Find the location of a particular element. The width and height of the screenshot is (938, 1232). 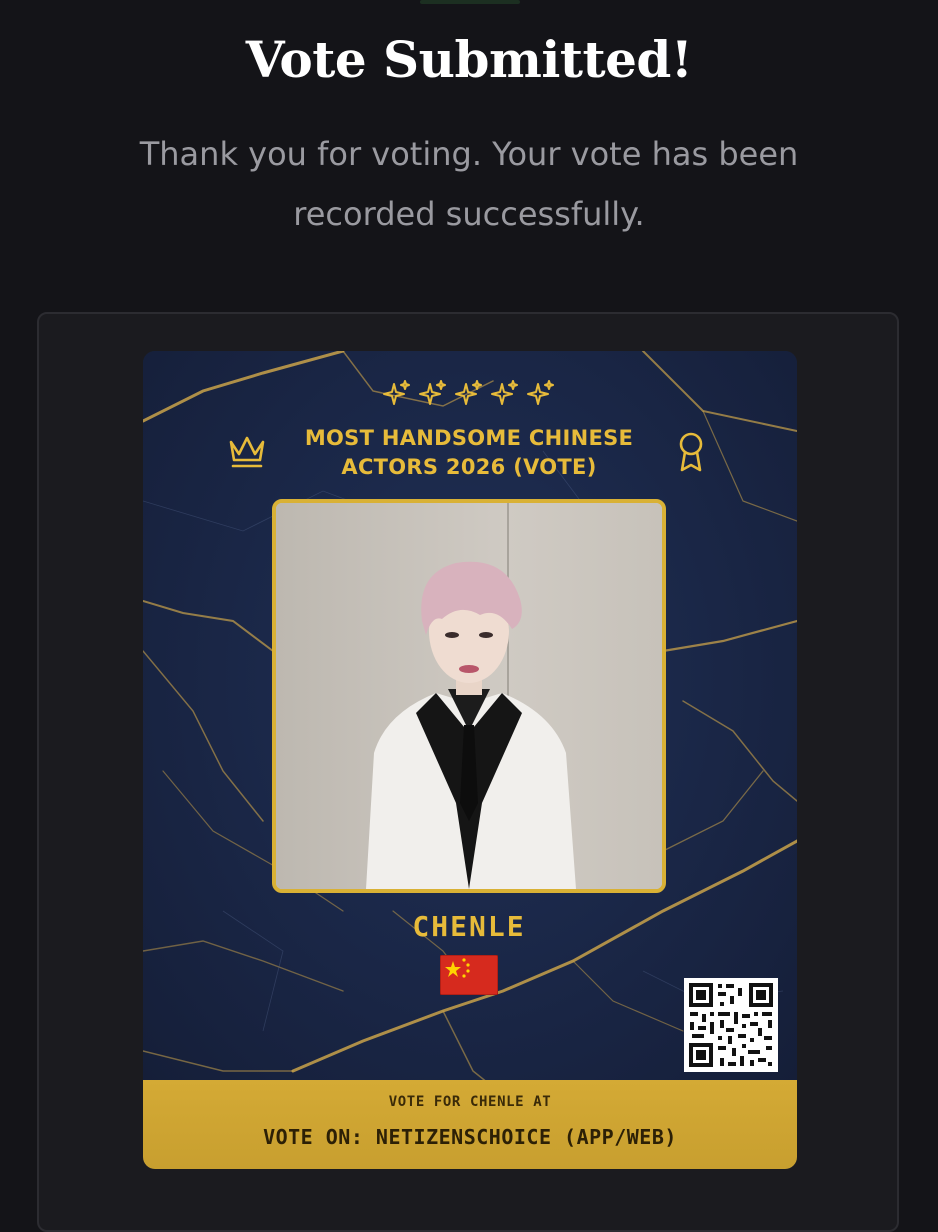

footer-vote-link: VOTE ON: NETIZENSCHOICE (APP/WEB) is located at coordinates (470, 1137).